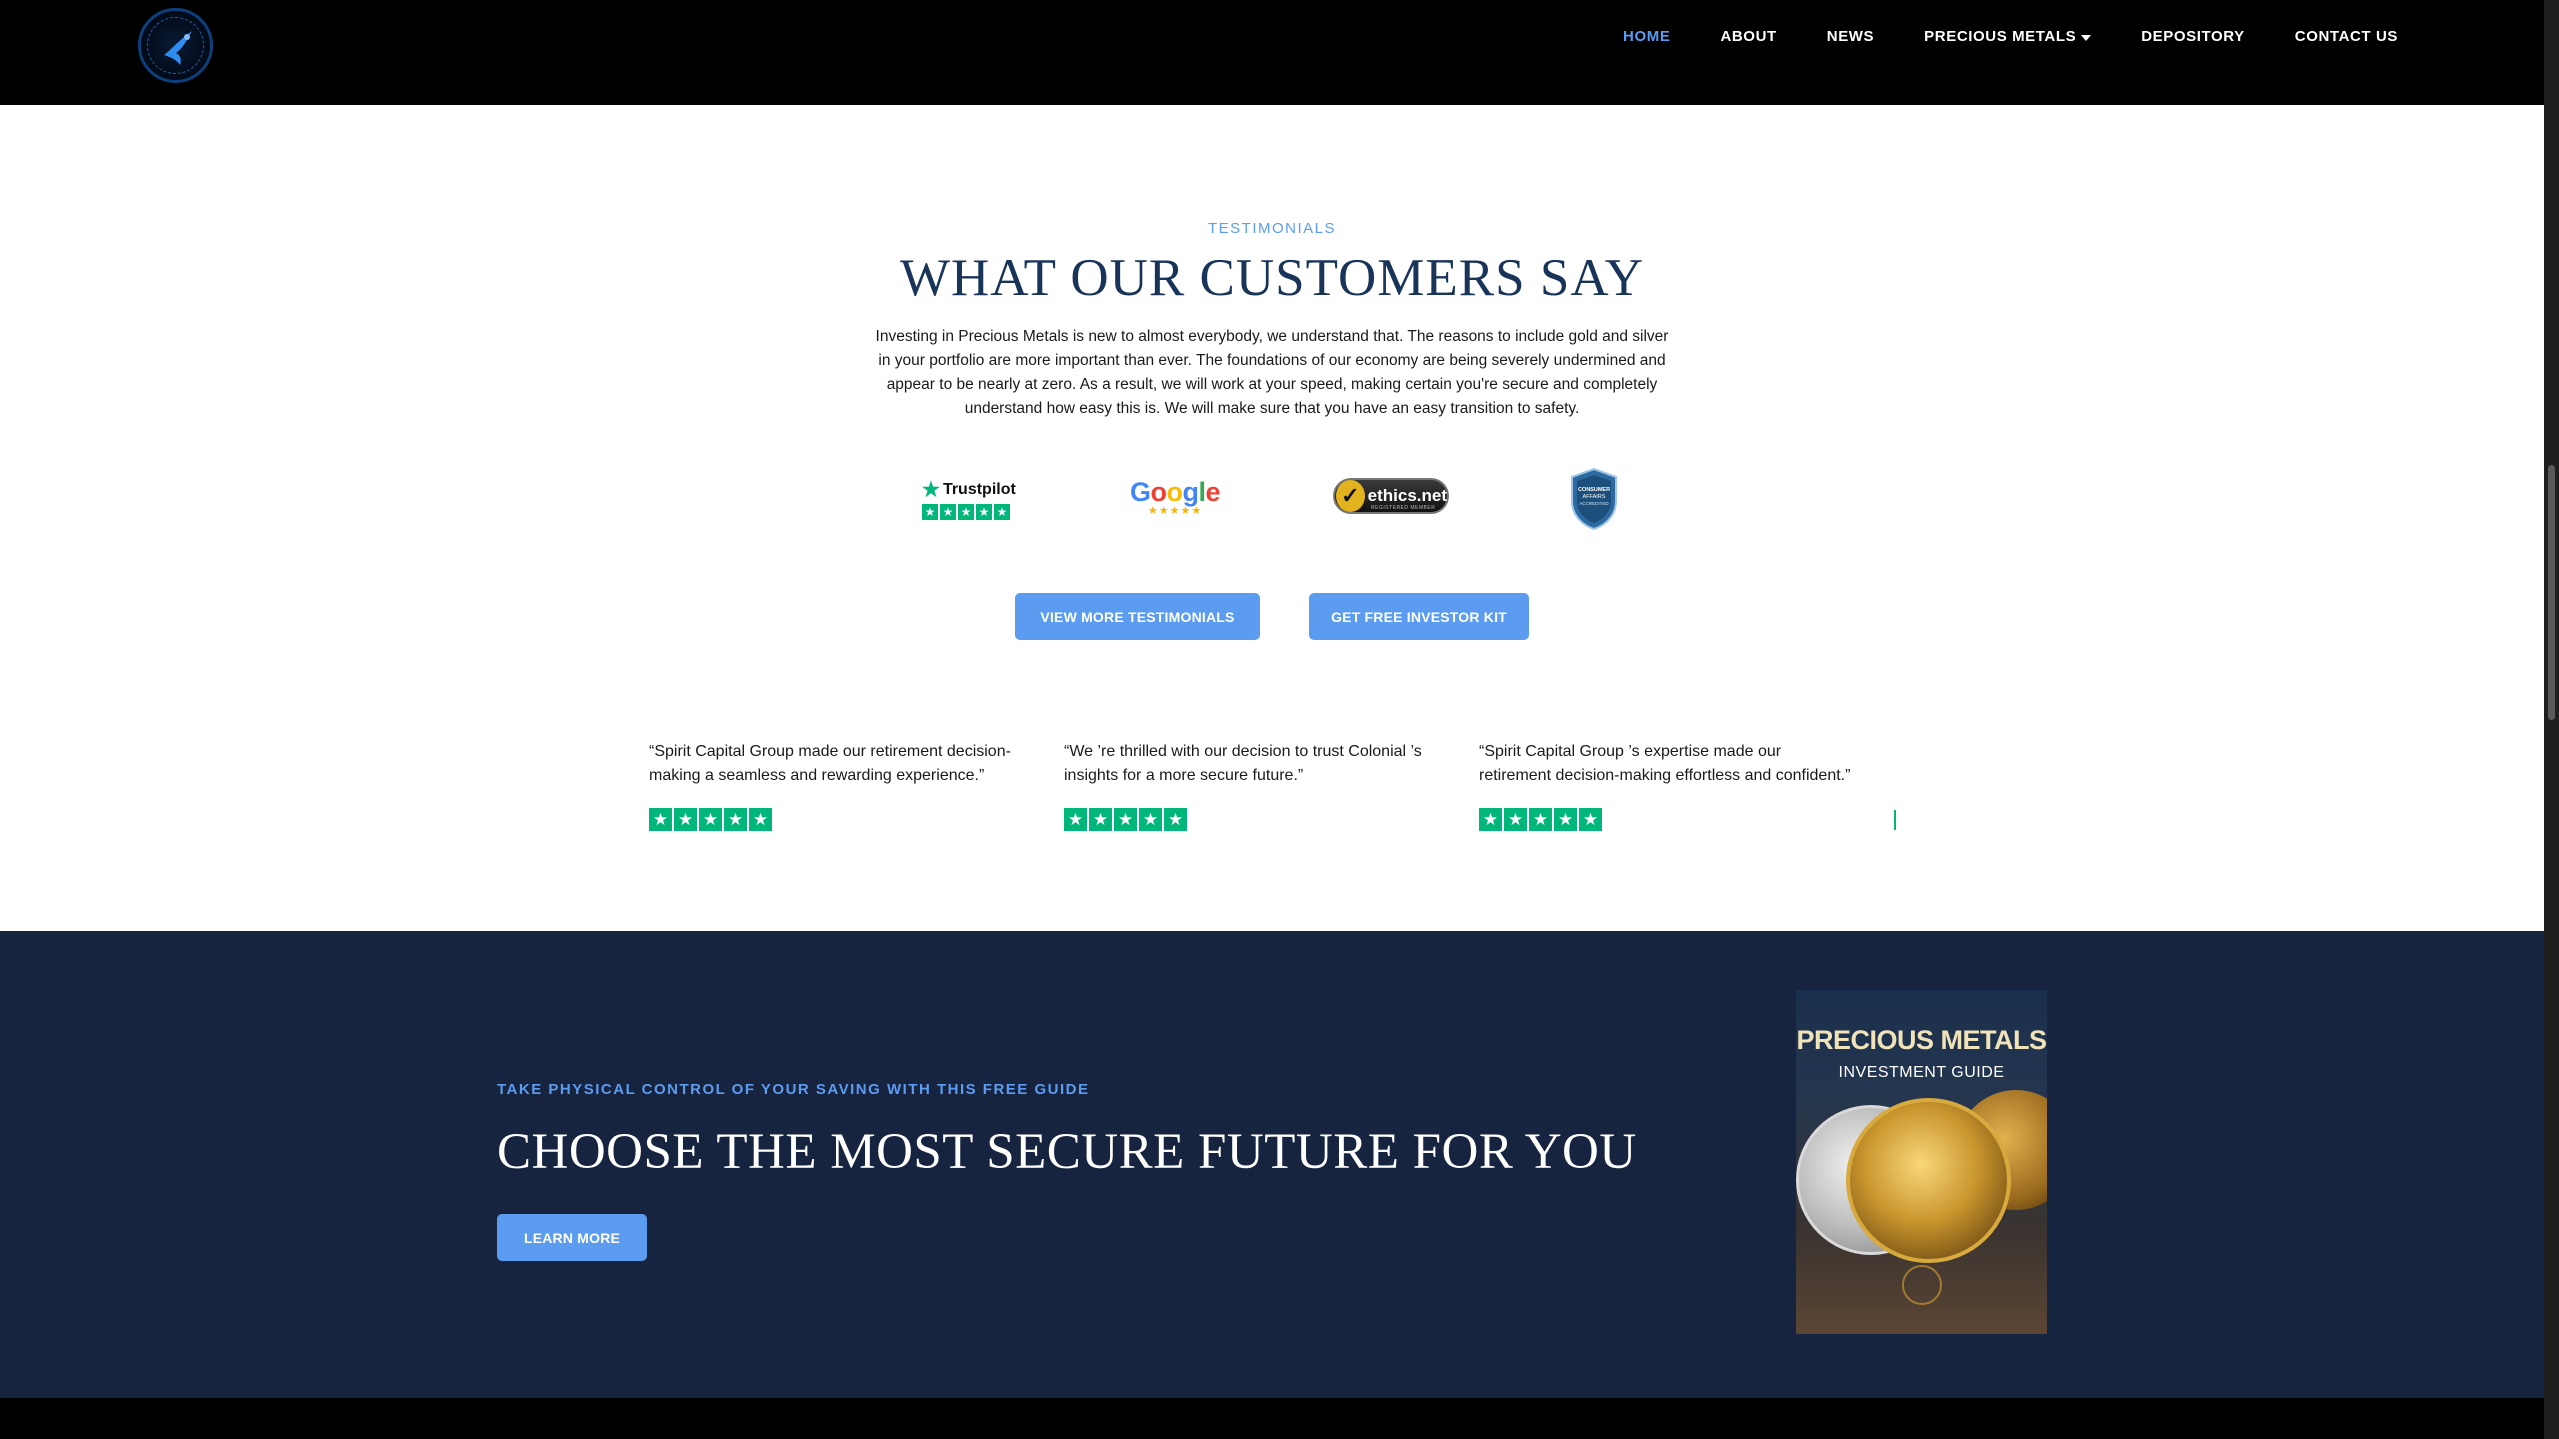 The height and width of the screenshot is (1439, 2559). I want to click on testimonials-heading: WHAT OUR CUSTOMERS SAY, so click(1272, 278).